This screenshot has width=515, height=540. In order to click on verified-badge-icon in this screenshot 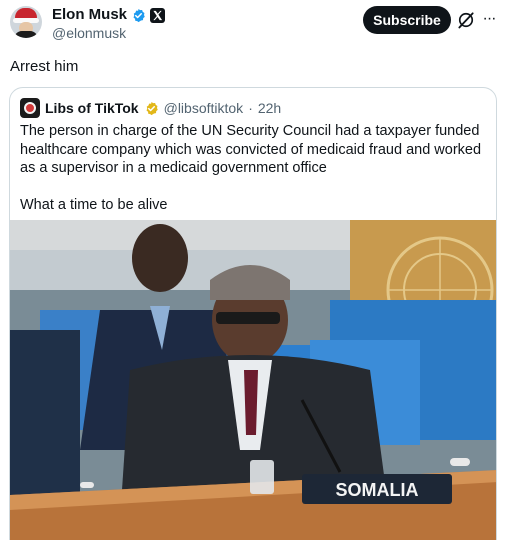, I will do `click(139, 15)`.